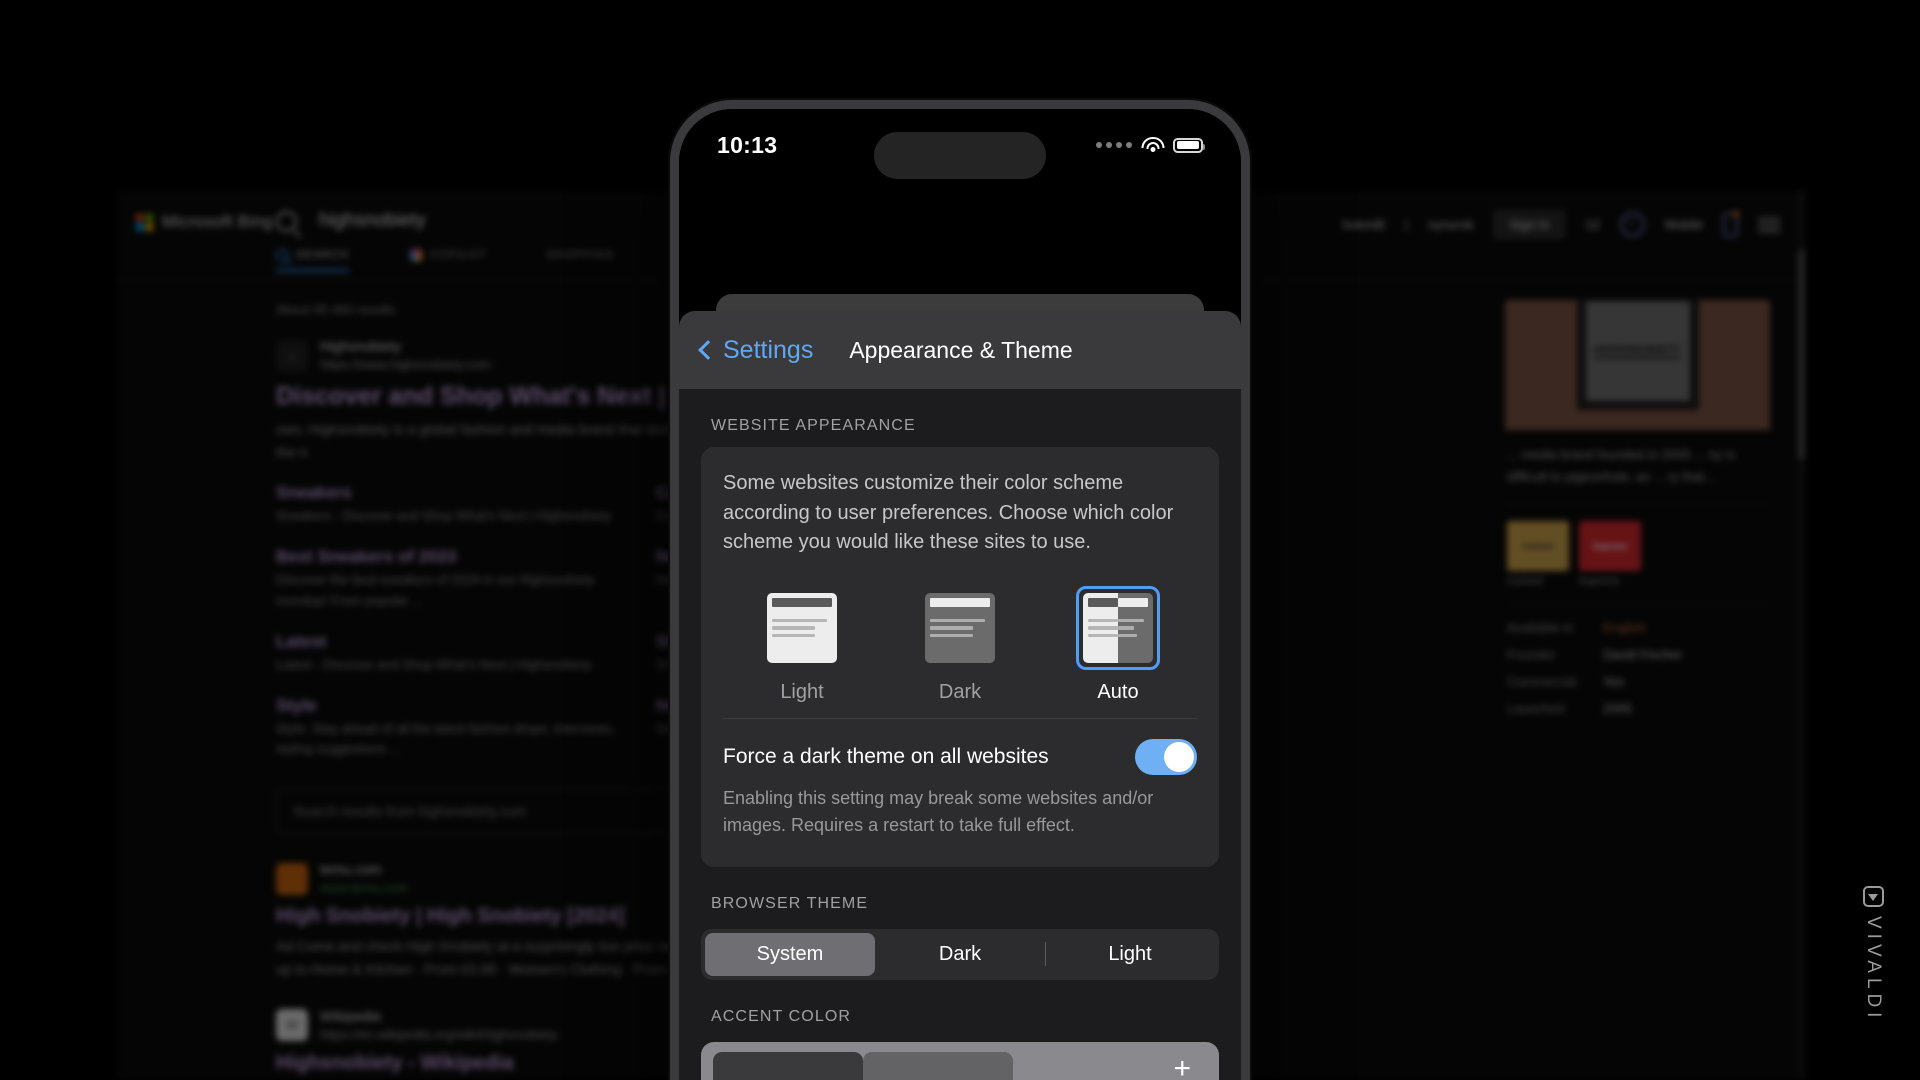 The height and width of the screenshot is (1080, 1920). What do you see at coordinates (1801, 635) in the screenshot?
I see `page-scrollbar` at bounding box center [1801, 635].